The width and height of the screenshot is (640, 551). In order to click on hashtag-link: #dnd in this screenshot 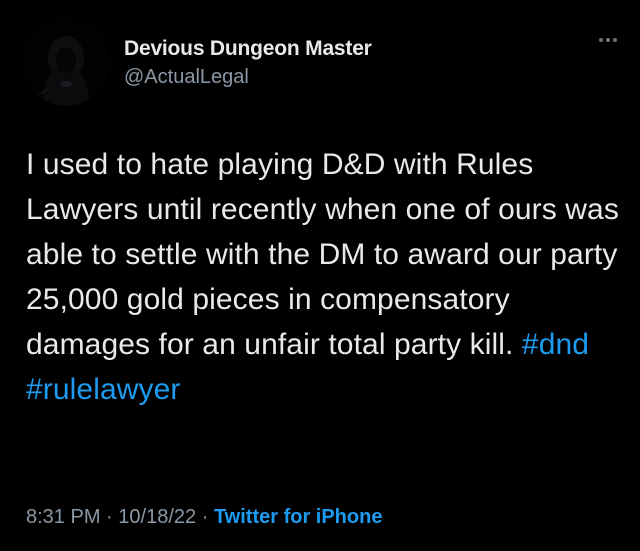, I will do `click(555, 344)`.